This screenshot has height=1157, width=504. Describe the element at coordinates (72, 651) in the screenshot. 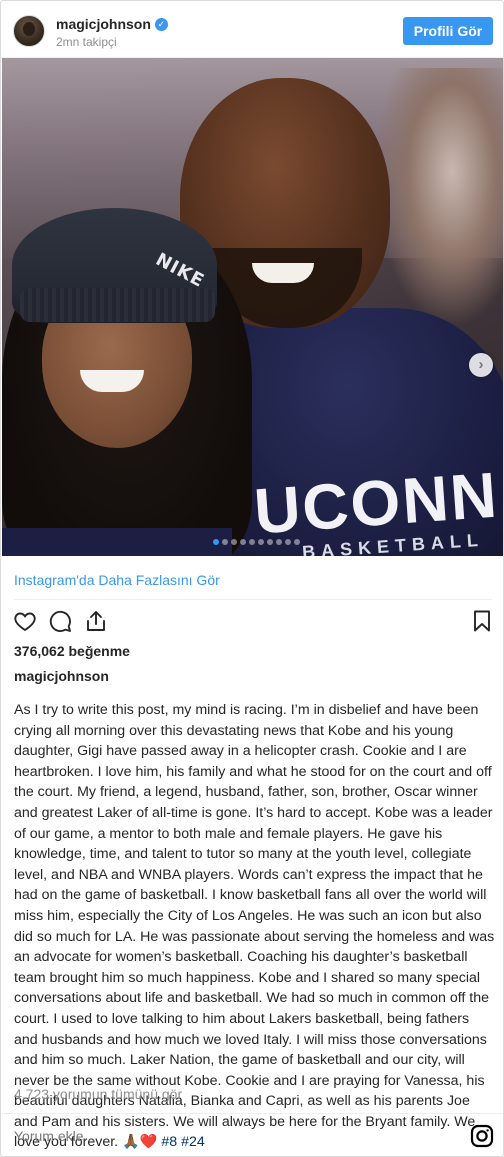

I see `like-count: 376,062 beğenme` at that location.